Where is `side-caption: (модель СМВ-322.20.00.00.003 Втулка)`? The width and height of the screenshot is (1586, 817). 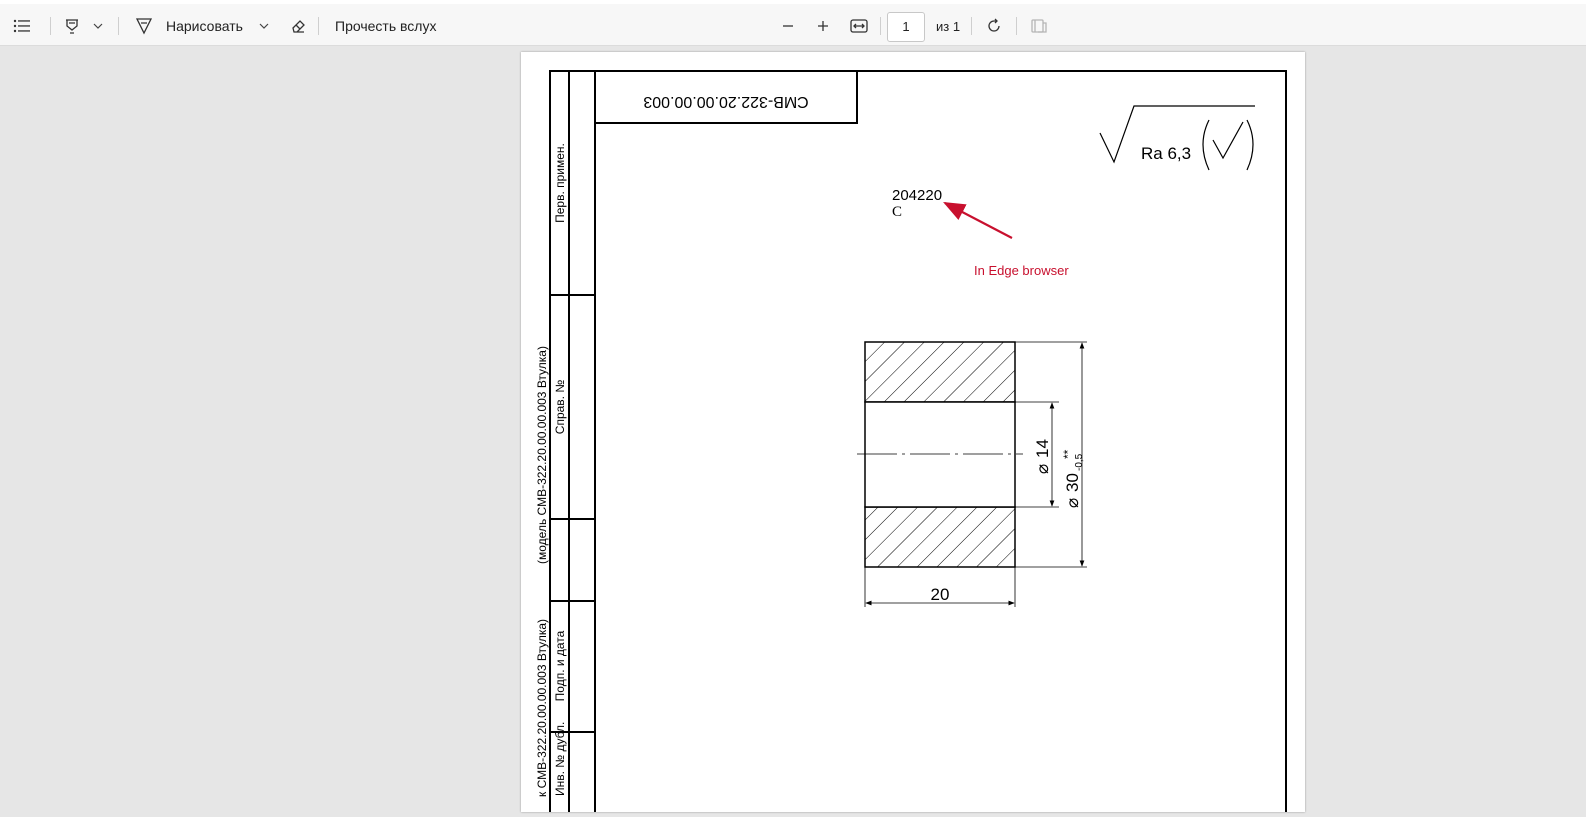
side-caption: (модель СМВ-322.20.00.00.003 Втулка) is located at coordinates (542, 455).